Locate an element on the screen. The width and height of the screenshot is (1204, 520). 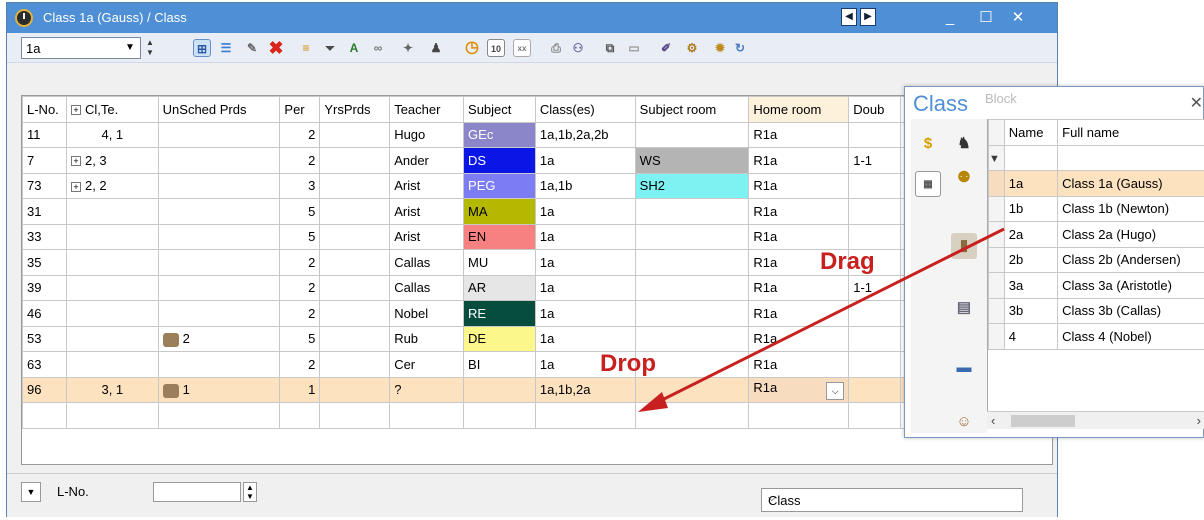
drop-label: Drop is located at coordinates (628, 363).